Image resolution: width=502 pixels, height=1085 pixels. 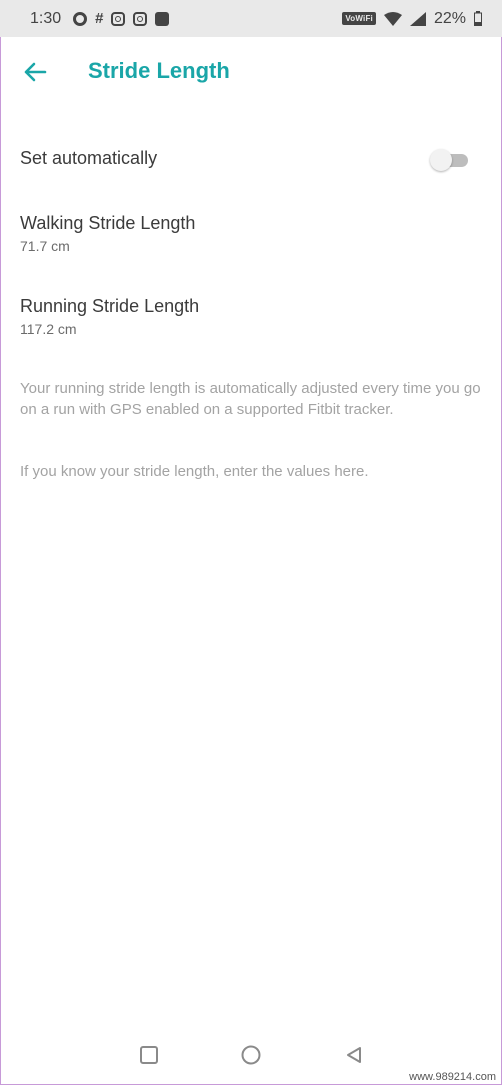 I want to click on battery-percentage: 22%, so click(x=449, y=18).